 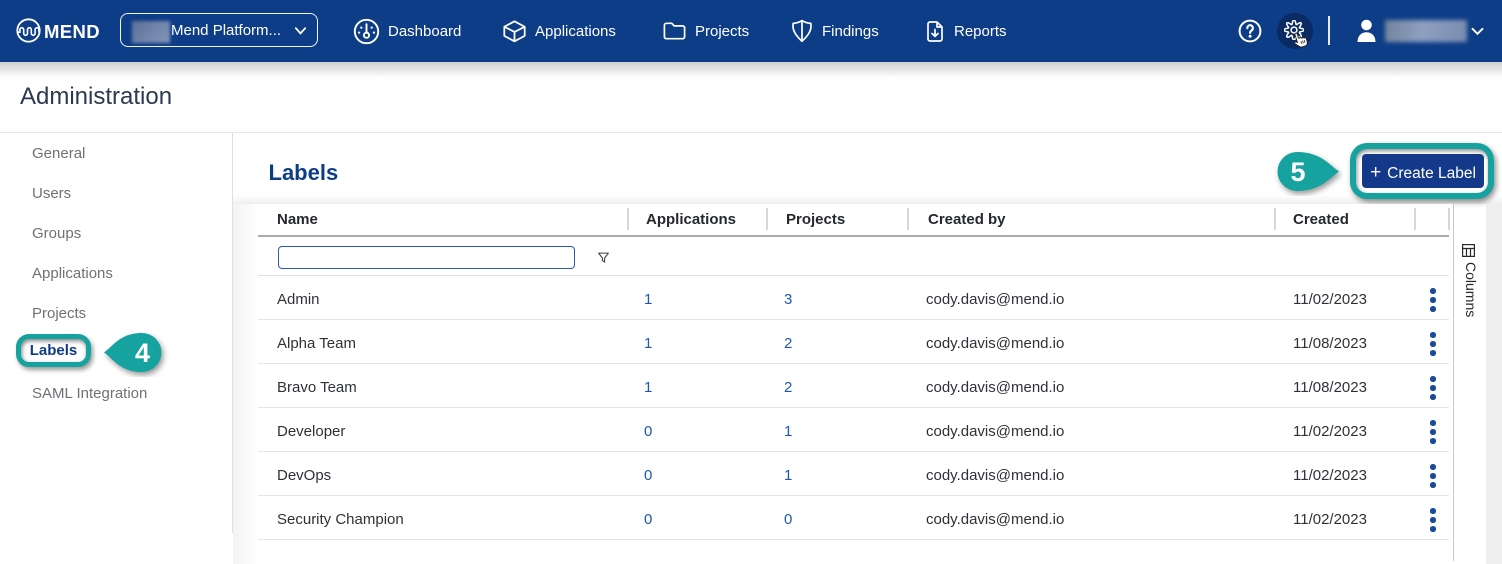 What do you see at coordinates (1297, 172) in the screenshot?
I see `svg-text: 5` at bounding box center [1297, 172].